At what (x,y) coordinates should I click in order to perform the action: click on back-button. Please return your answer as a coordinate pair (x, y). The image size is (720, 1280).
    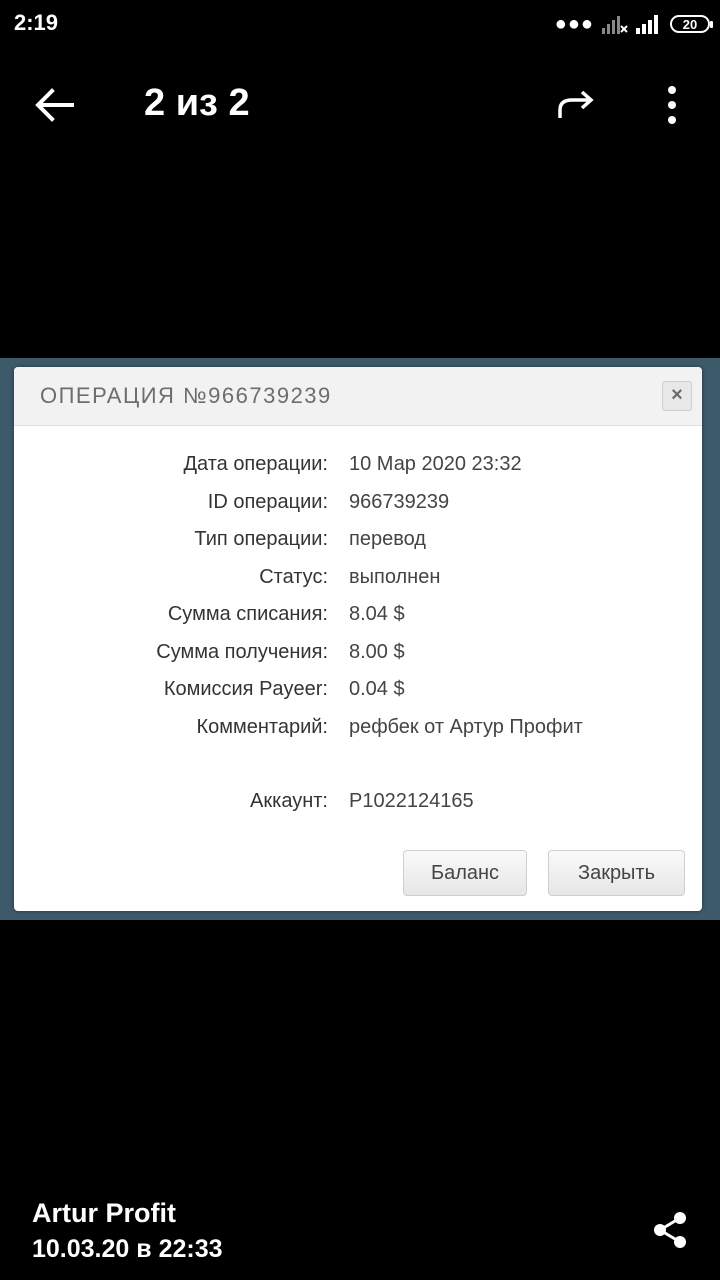
    Looking at the image, I should click on (53, 105).